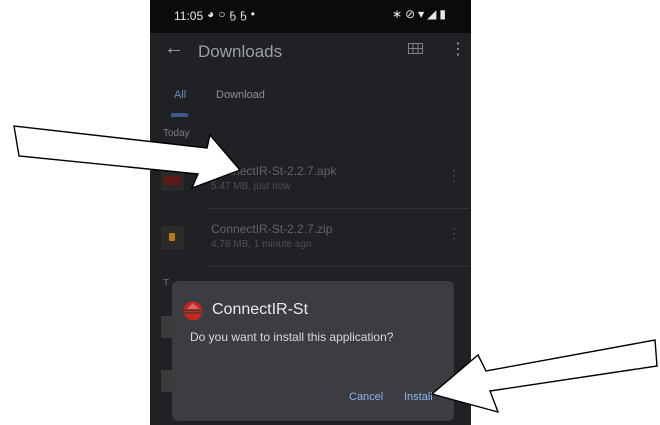  I want to click on status-time: 11:05, so click(189, 16).